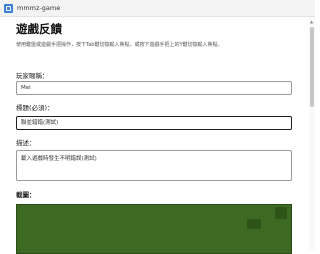  Describe the element at coordinates (32, 76) in the screenshot. I see `player-name-label: 玩家暱稱：` at that location.